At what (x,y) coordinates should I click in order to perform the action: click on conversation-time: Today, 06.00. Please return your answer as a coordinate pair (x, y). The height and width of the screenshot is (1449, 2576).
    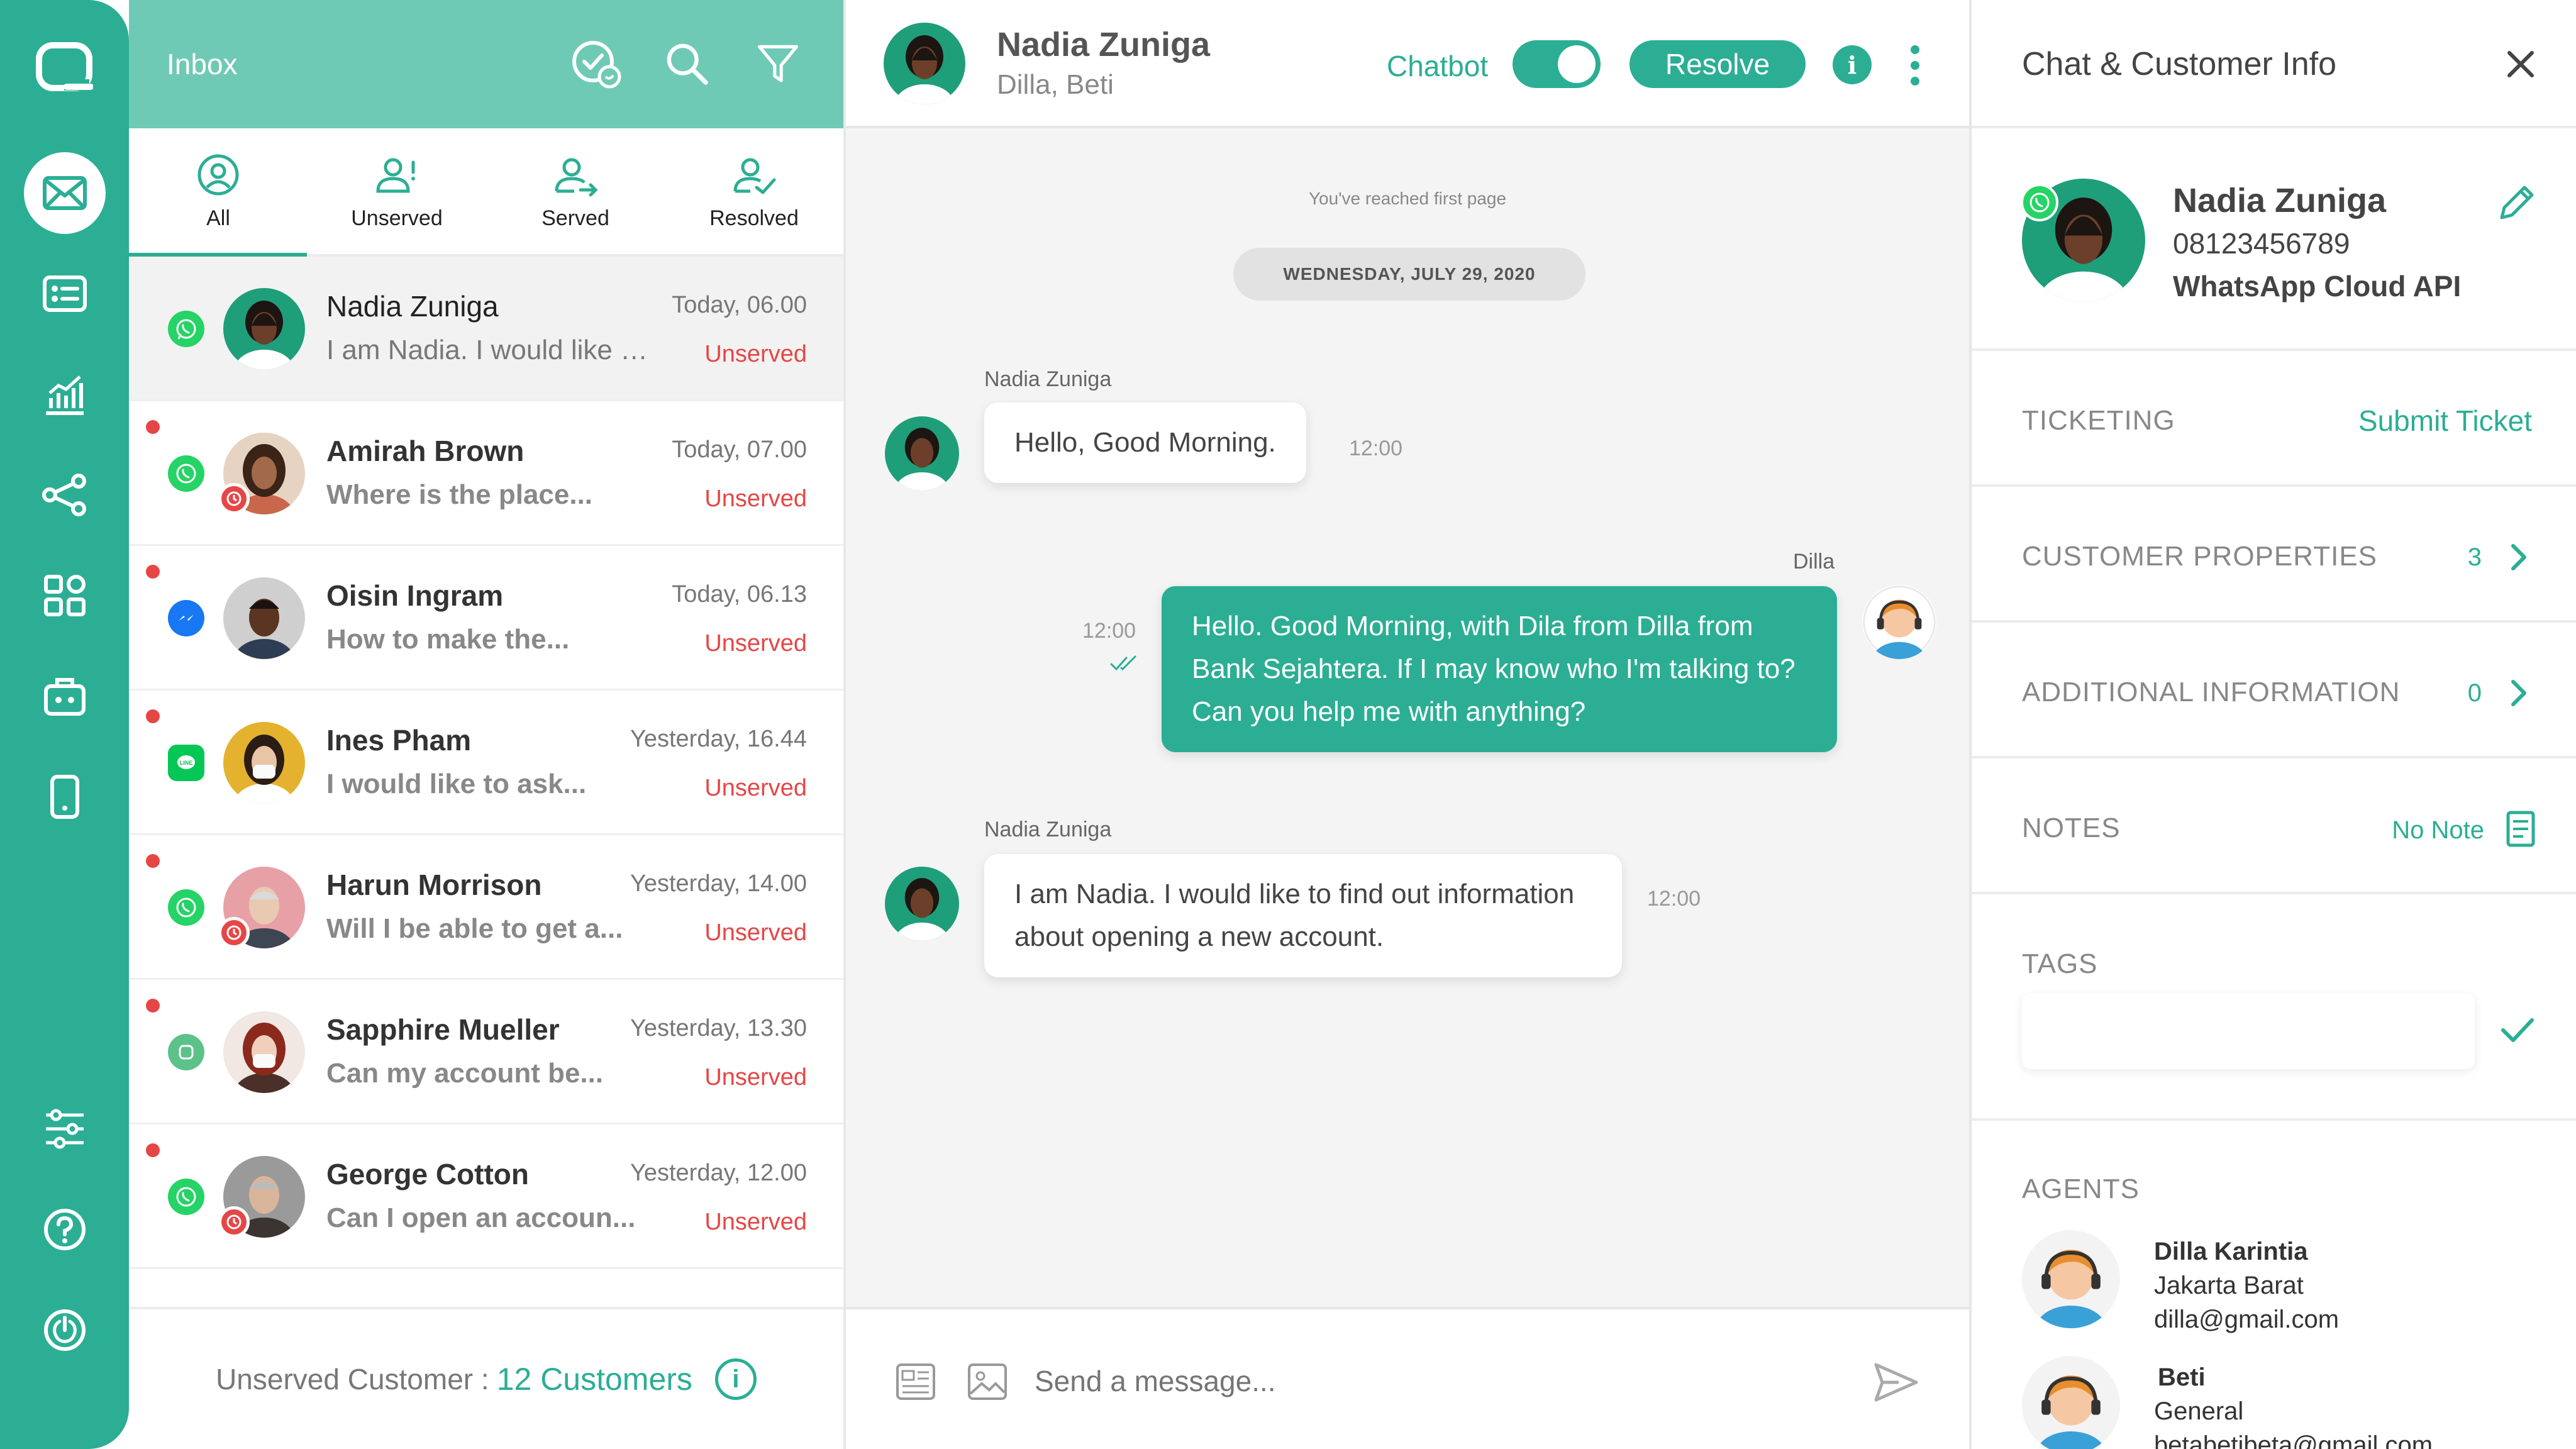
    Looking at the image, I should click on (739, 305).